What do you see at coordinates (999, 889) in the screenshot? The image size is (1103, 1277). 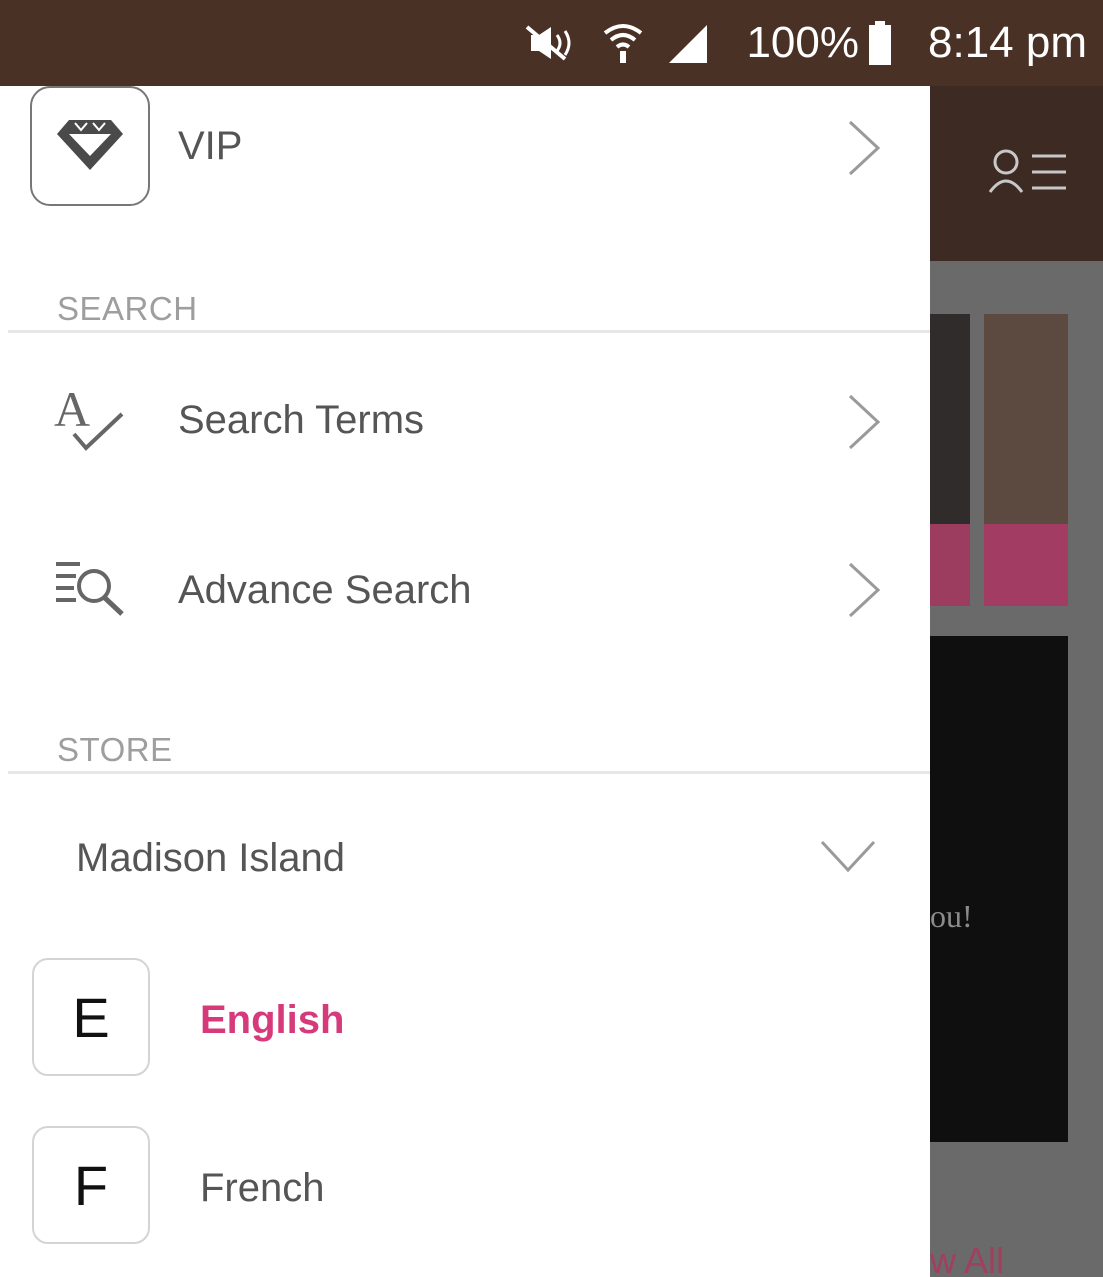 I see `promo-panel` at bounding box center [999, 889].